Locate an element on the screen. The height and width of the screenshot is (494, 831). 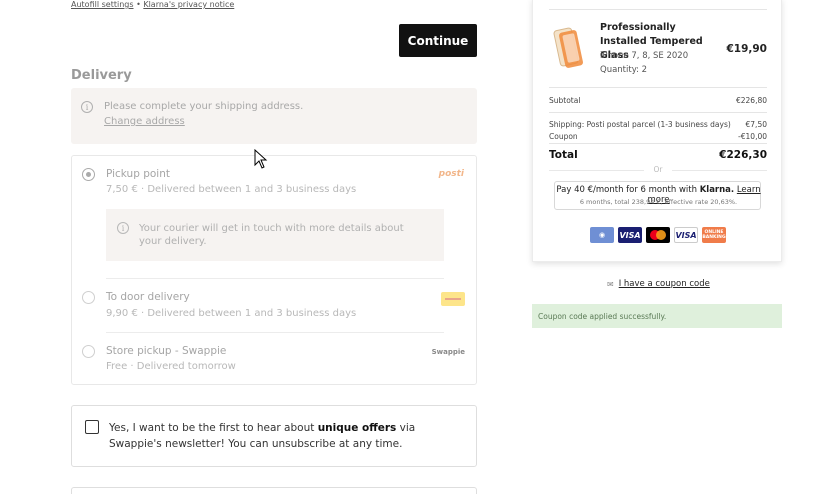
coupon-success-message: Coupon code applied successfully. is located at coordinates (657, 316).